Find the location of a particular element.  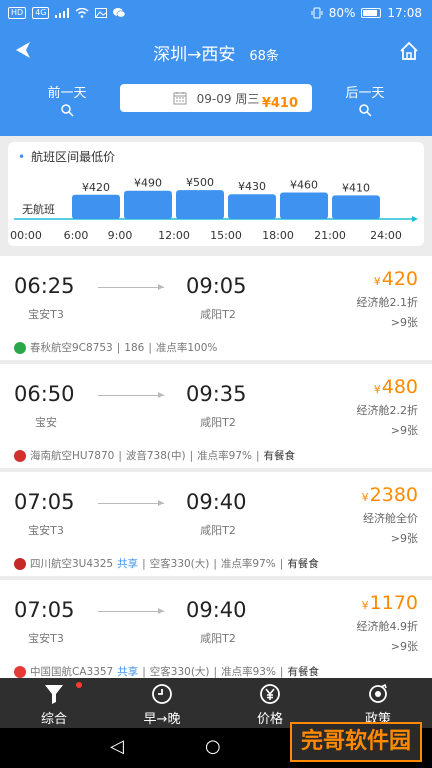

nav-label: 价格 is located at coordinates (269, 719).